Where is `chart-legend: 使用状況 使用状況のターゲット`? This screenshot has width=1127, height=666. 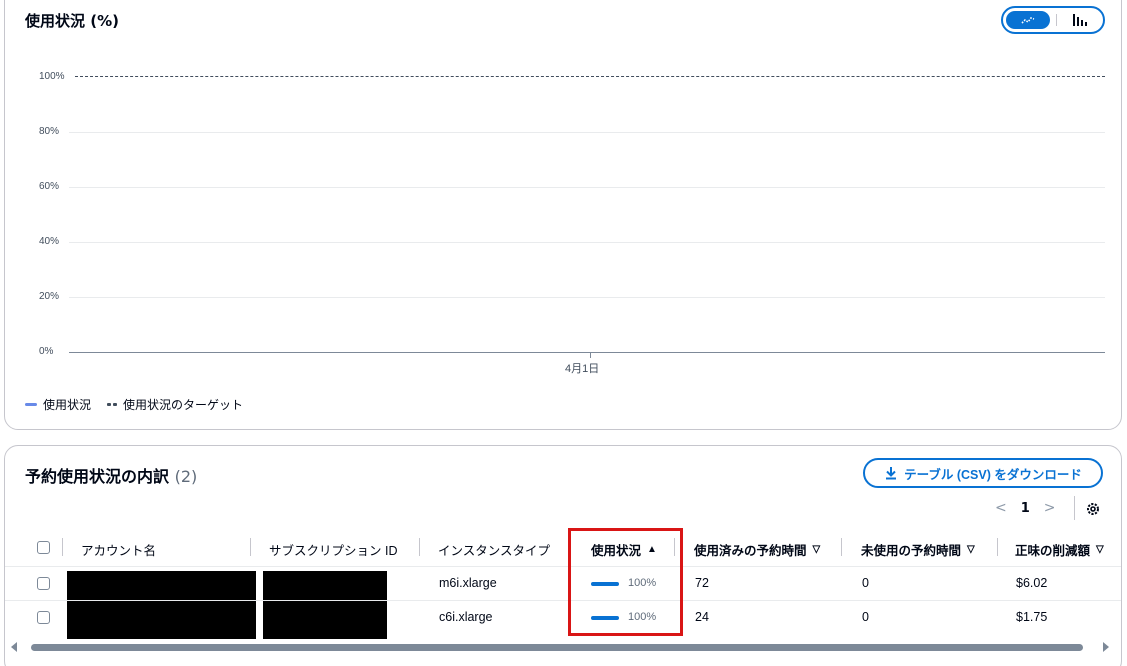
chart-legend: 使用状況 使用状況のターゲット is located at coordinates (134, 404).